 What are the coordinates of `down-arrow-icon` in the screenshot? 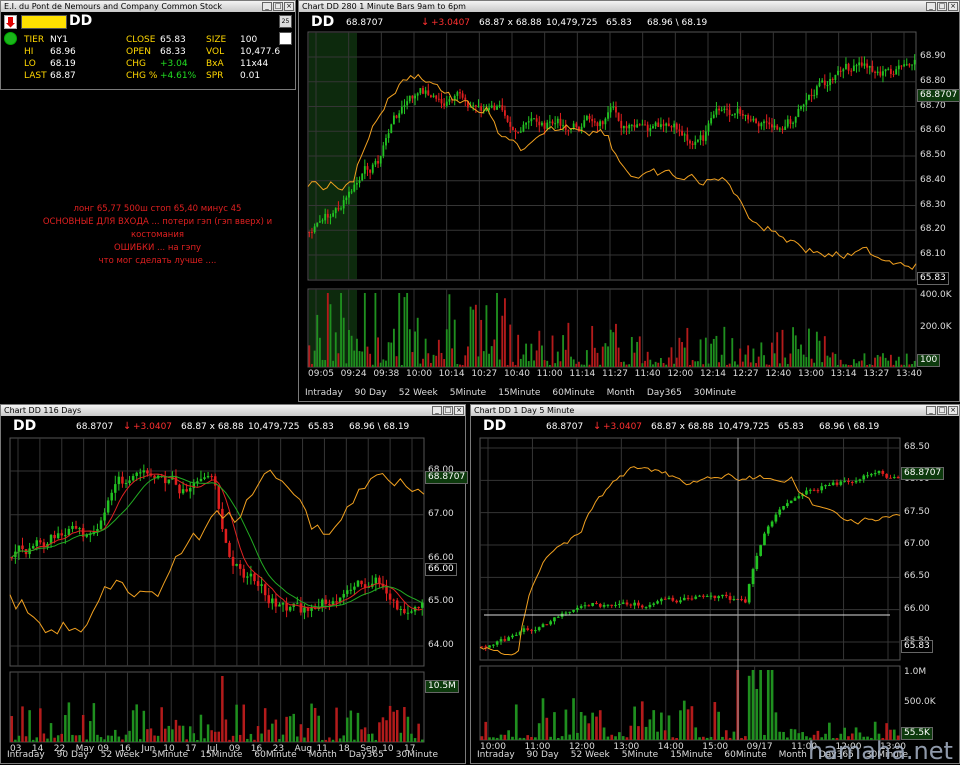 It's located at (10, 22).